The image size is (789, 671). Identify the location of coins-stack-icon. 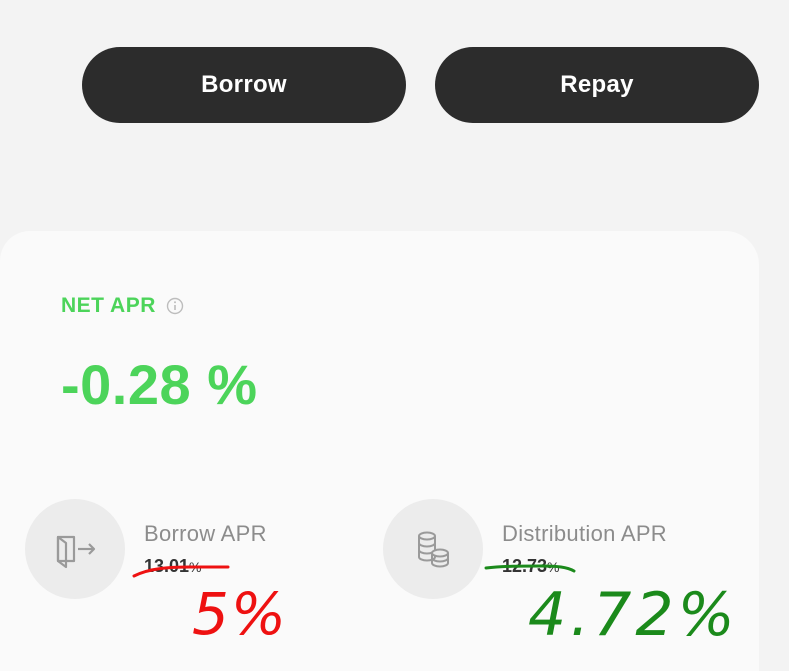
(433, 549).